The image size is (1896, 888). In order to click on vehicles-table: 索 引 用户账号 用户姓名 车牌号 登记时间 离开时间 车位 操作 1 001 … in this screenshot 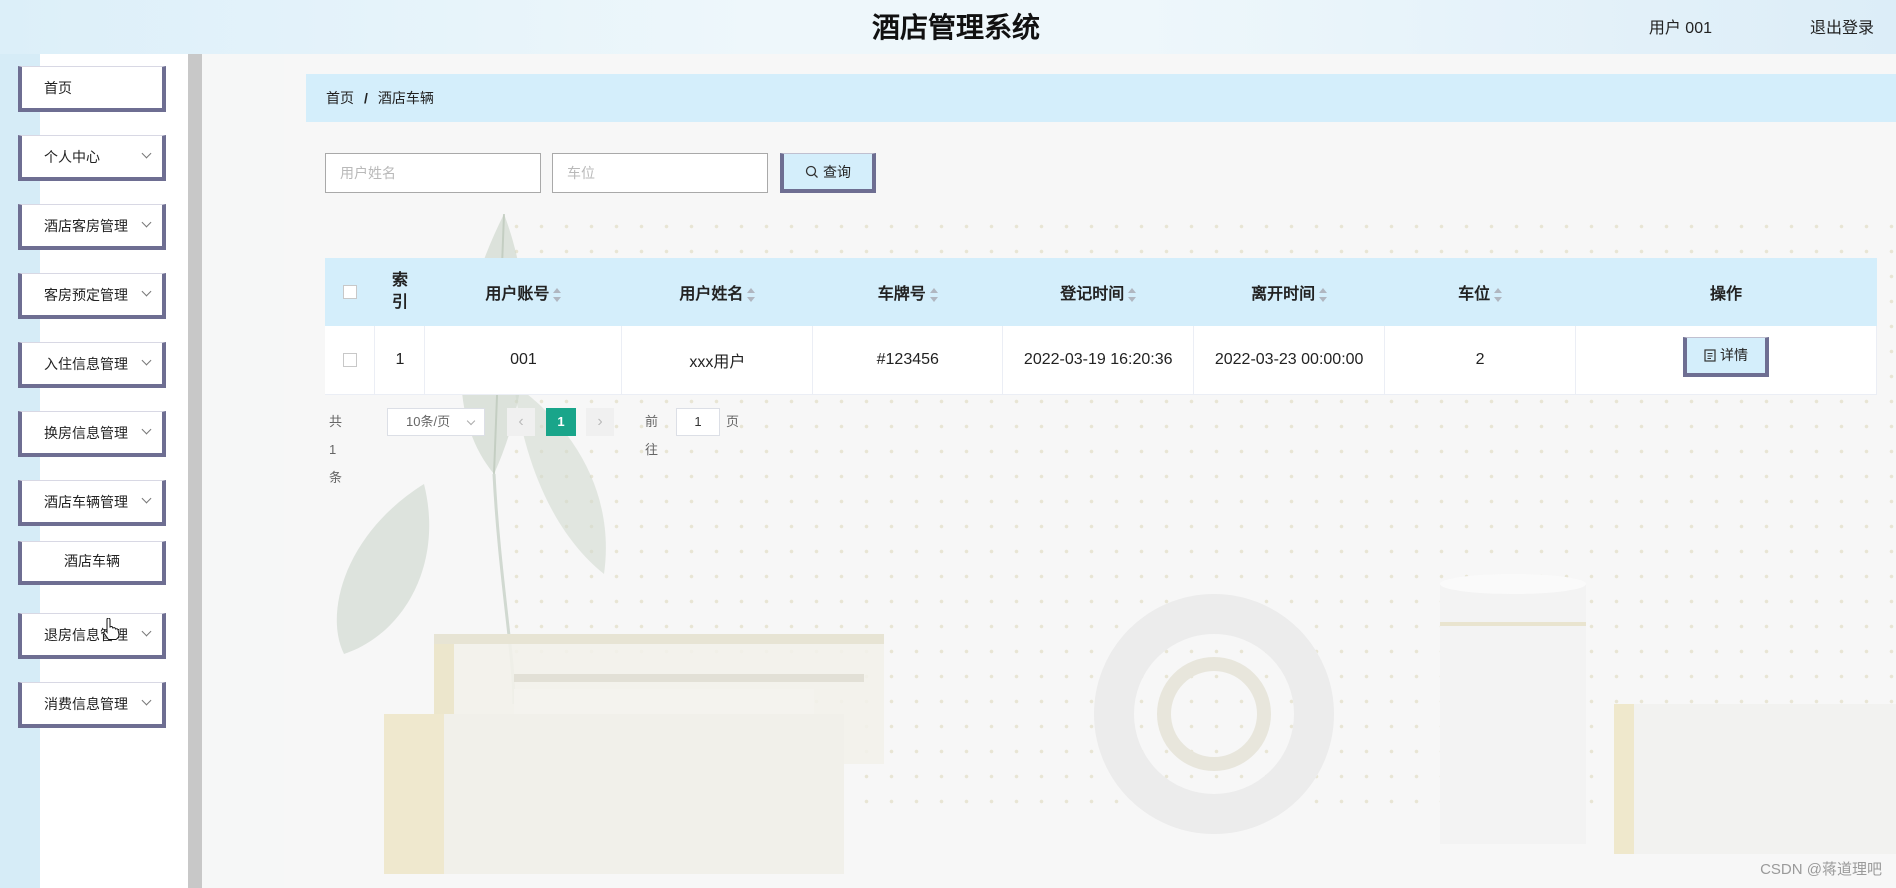, I will do `click(1101, 326)`.